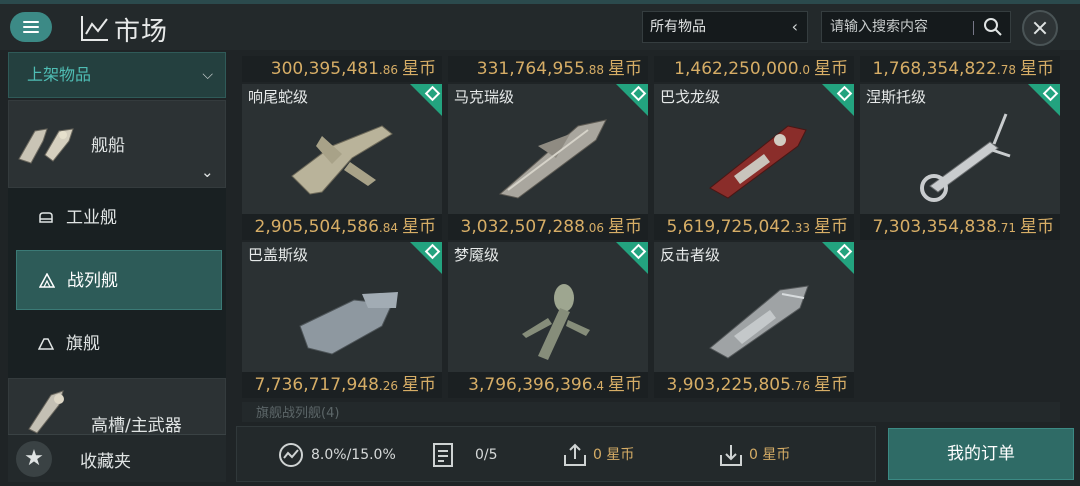 The image size is (1080, 486). What do you see at coordinates (690, 97) in the screenshot?
I see `item-name: 巴戈龙级` at bounding box center [690, 97].